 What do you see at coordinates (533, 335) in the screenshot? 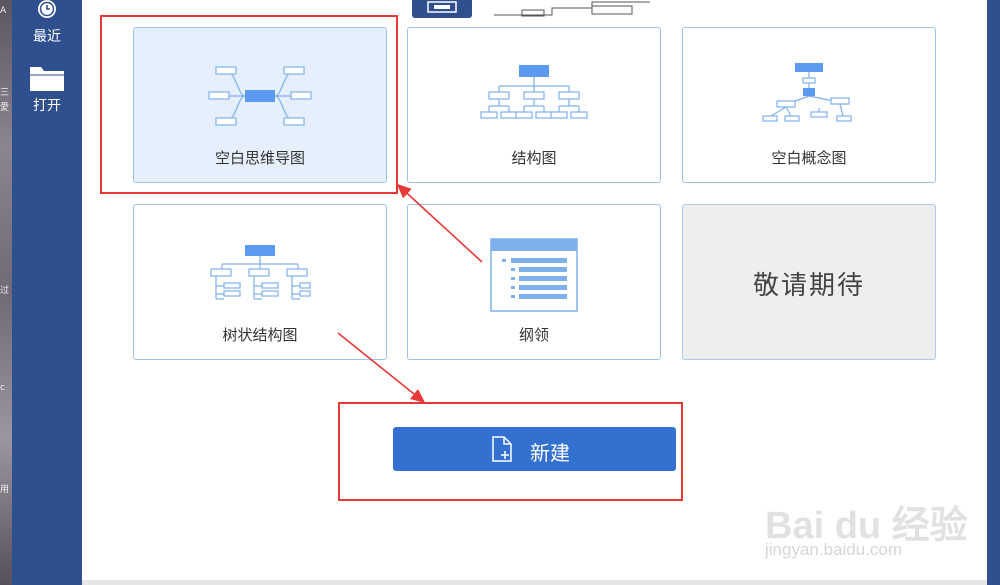
I see `template-label: 纲领` at bounding box center [533, 335].